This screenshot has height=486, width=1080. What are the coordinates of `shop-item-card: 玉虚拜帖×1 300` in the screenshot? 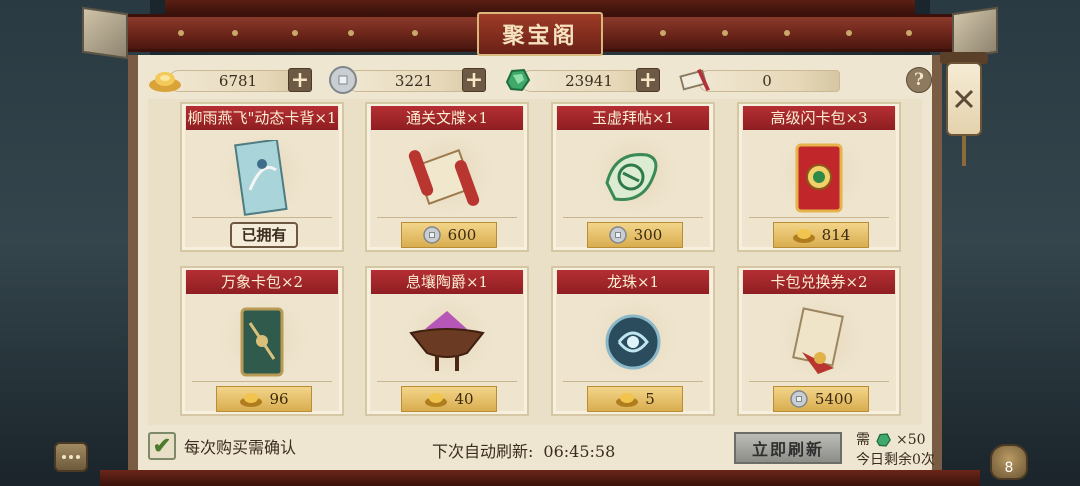 It's located at (633, 177).